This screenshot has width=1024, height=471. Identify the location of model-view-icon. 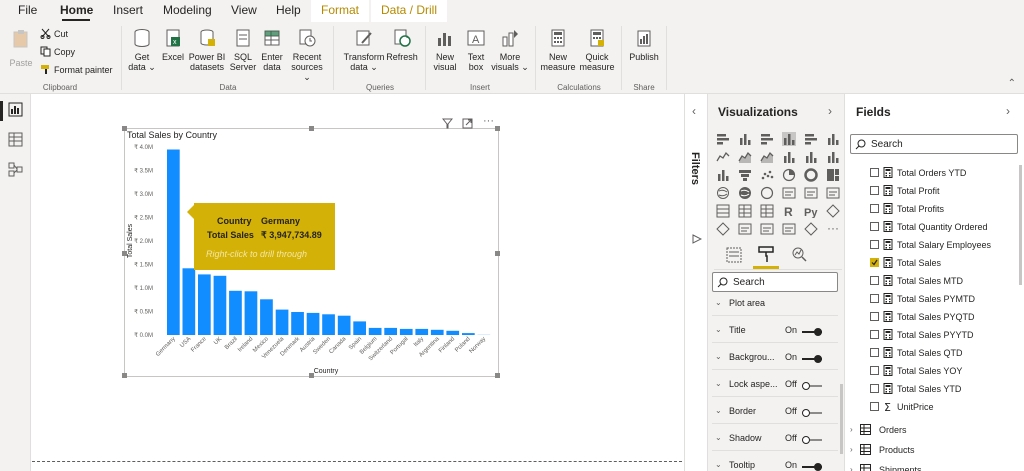
(15, 169).